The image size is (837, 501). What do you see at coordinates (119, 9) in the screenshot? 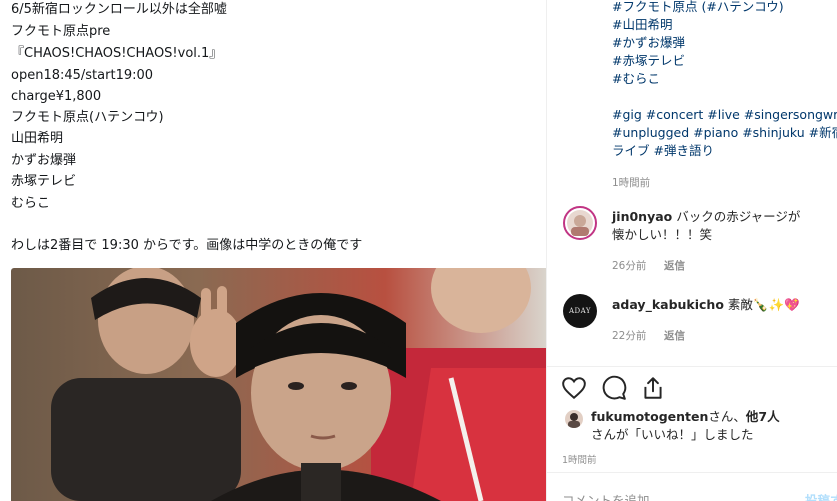
I see `tweet-line: 6/5新宿ロックンロール以外は全部嘘` at bounding box center [119, 9].